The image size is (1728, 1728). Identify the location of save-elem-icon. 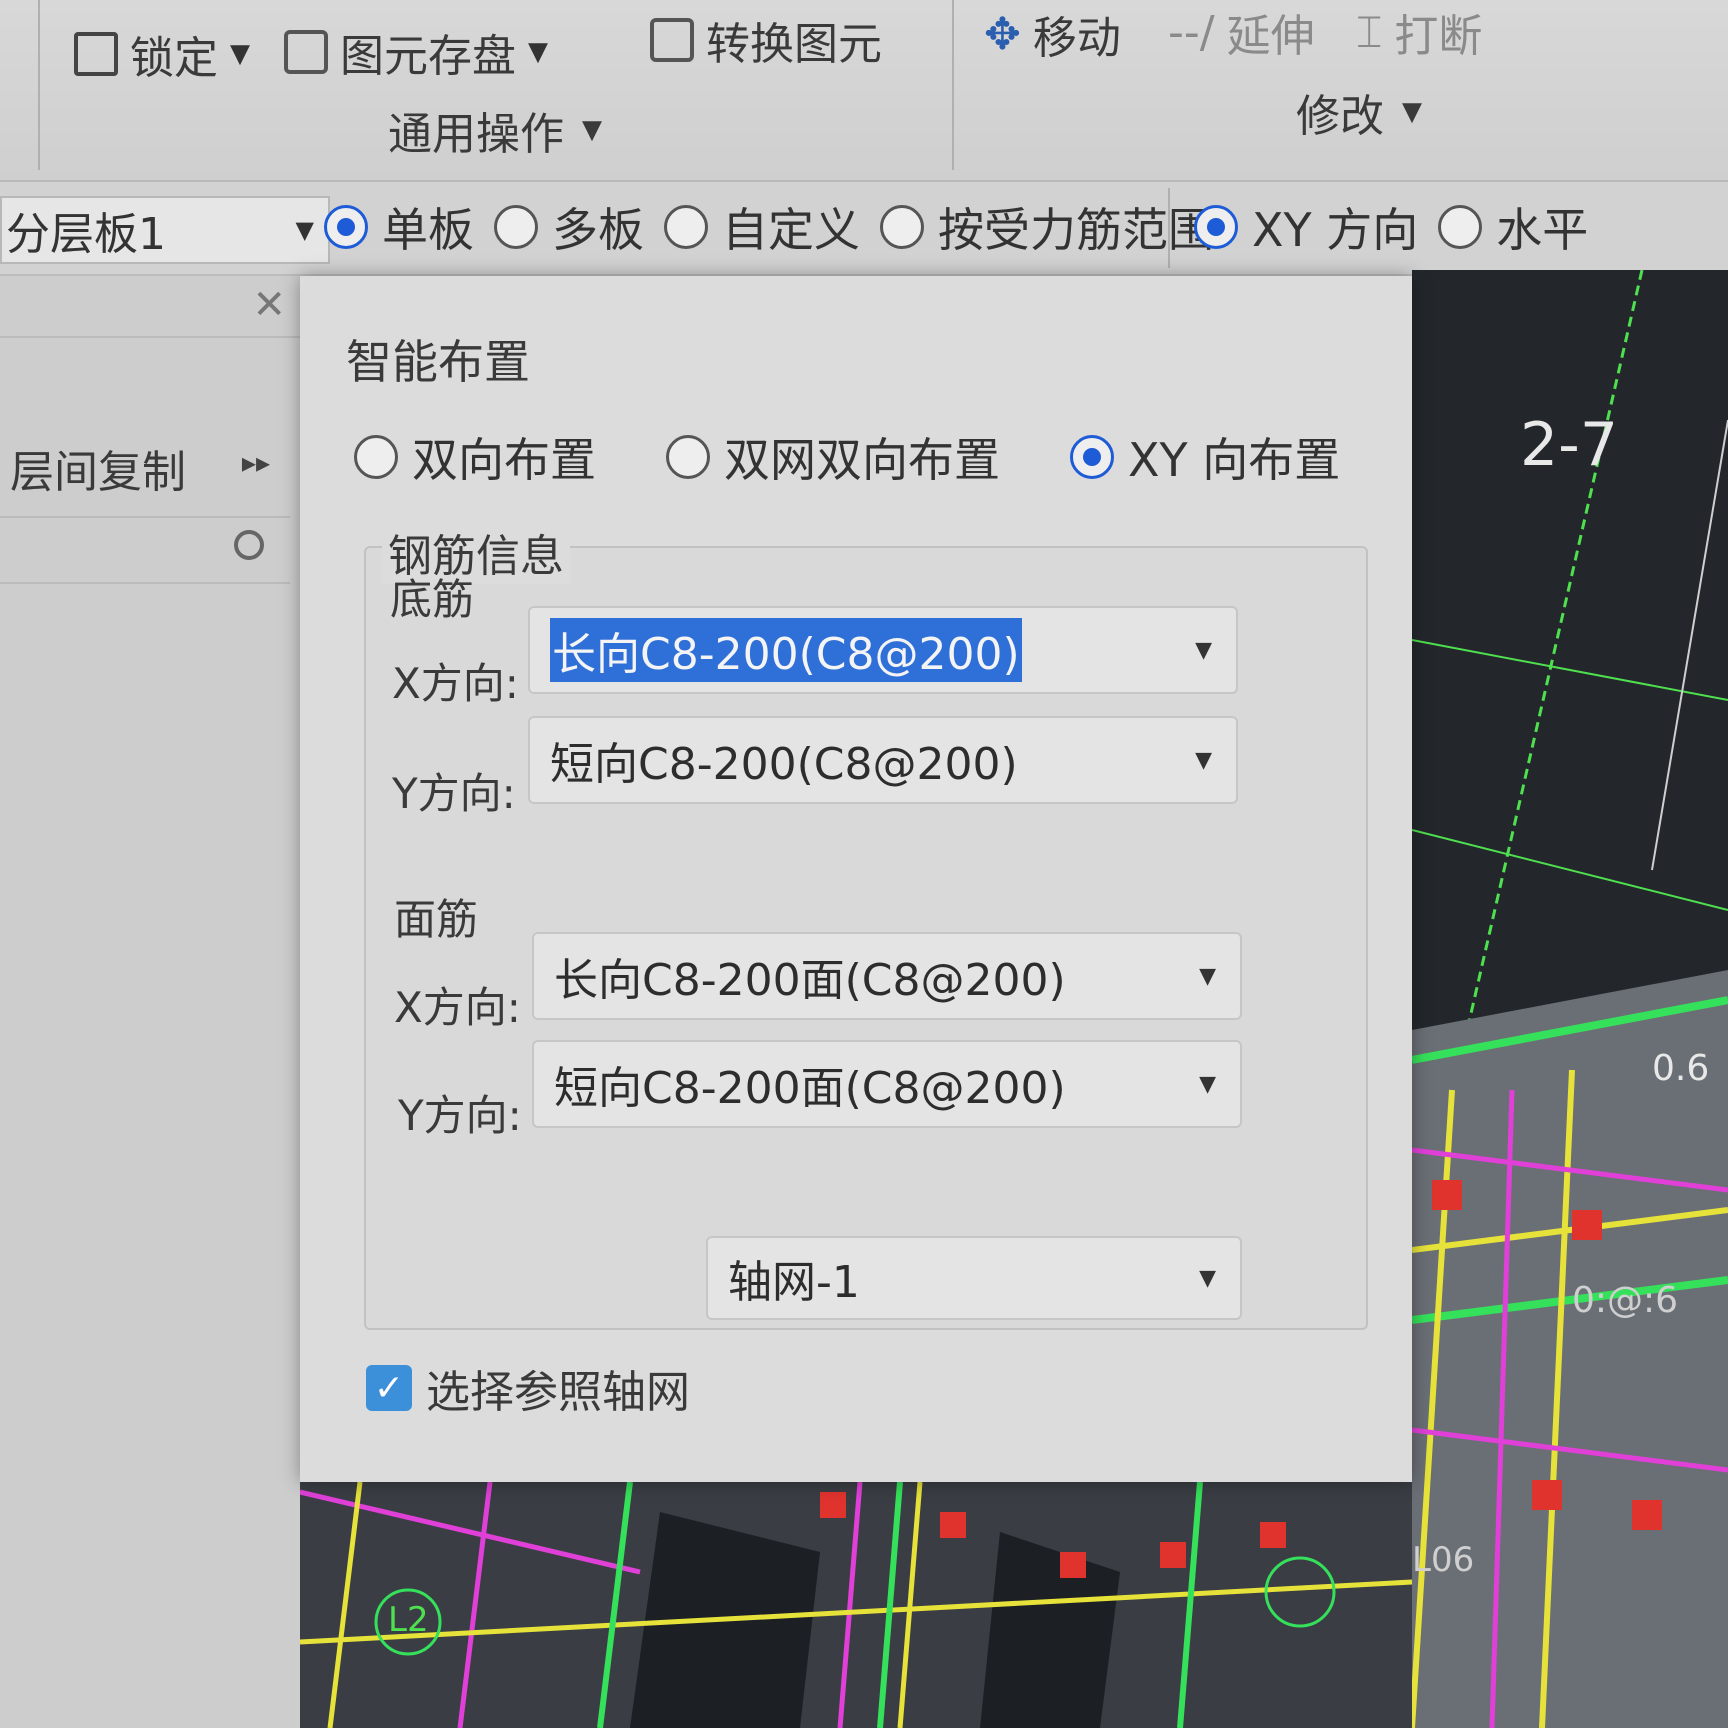
(306, 52).